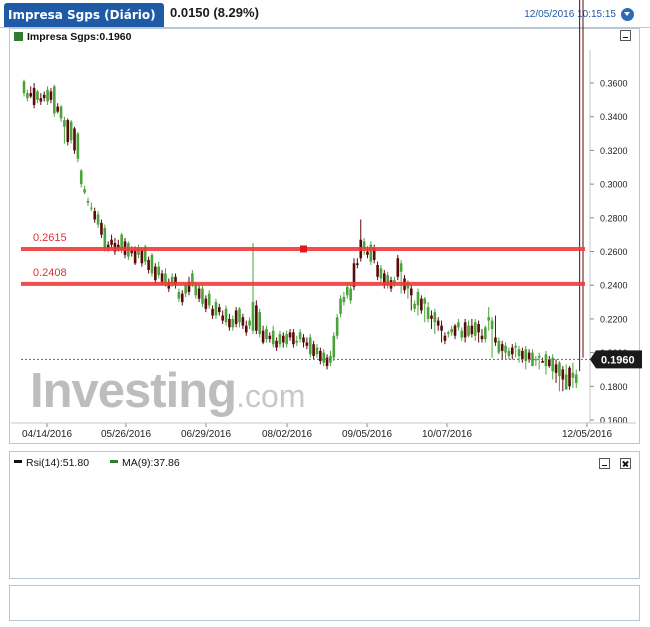 This screenshot has height=627, width=650. Describe the element at coordinates (625, 463) in the screenshot. I see `close-rsi-panel-button` at that location.